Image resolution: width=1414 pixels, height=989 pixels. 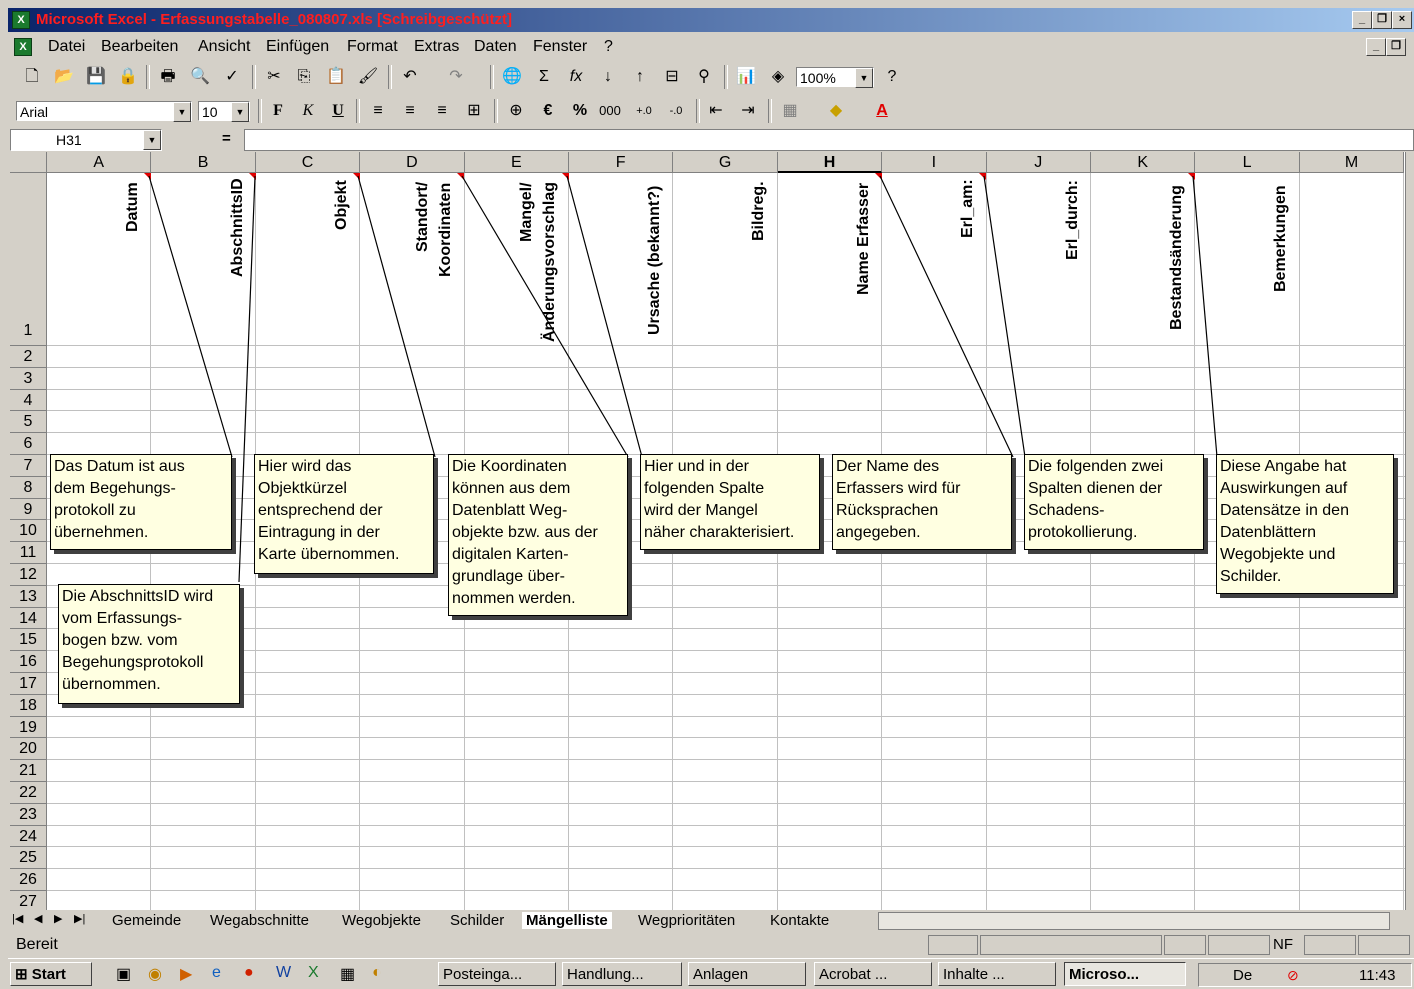 What do you see at coordinates (548, 111) in the screenshot?
I see `euro-button: €` at bounding box center [548, 111].